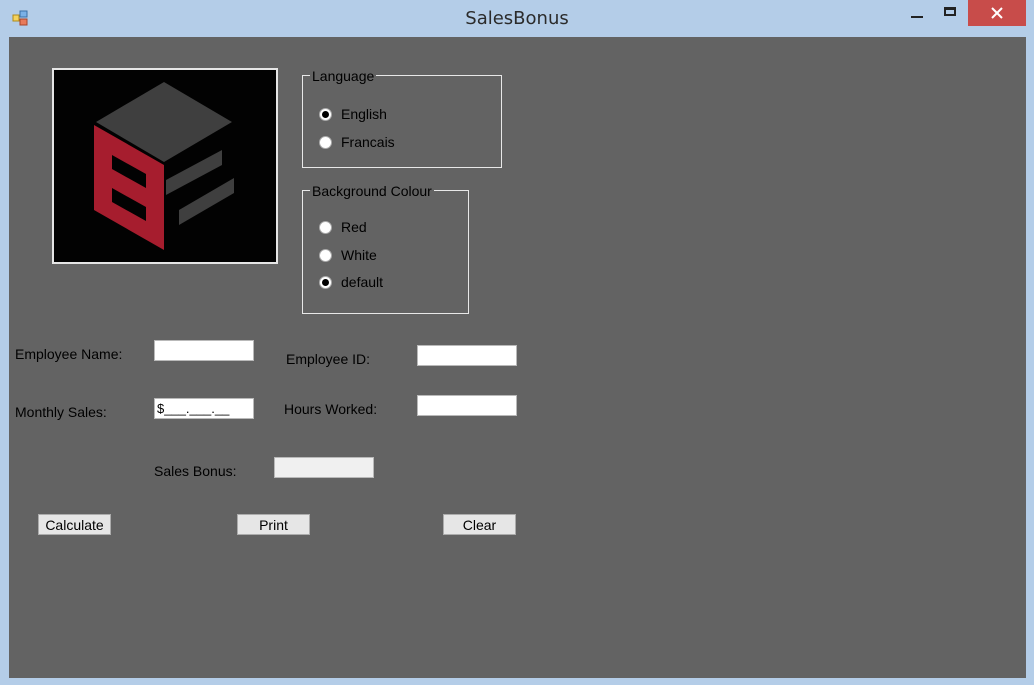 The width and height of the screenshot is (1034, 685). What do you see at coordinates (61, 412) in the screenshot?
I see `monthly-sales-label: Monthly Sales:` at bounding box center [61, 412].